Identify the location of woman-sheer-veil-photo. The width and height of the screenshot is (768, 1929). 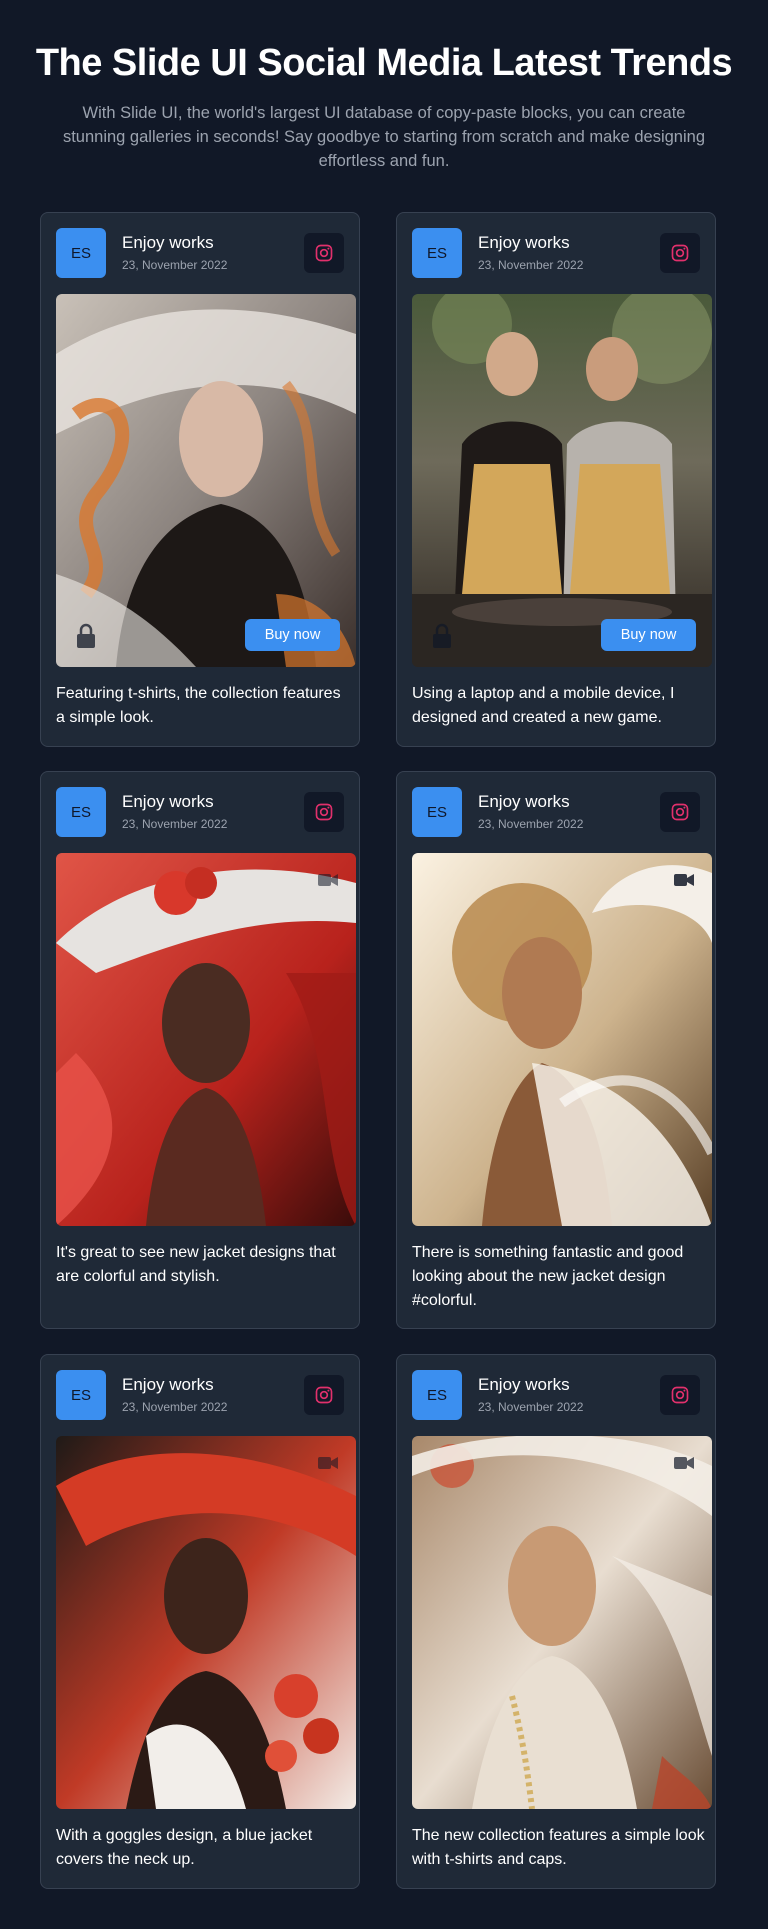
(562, 1622).